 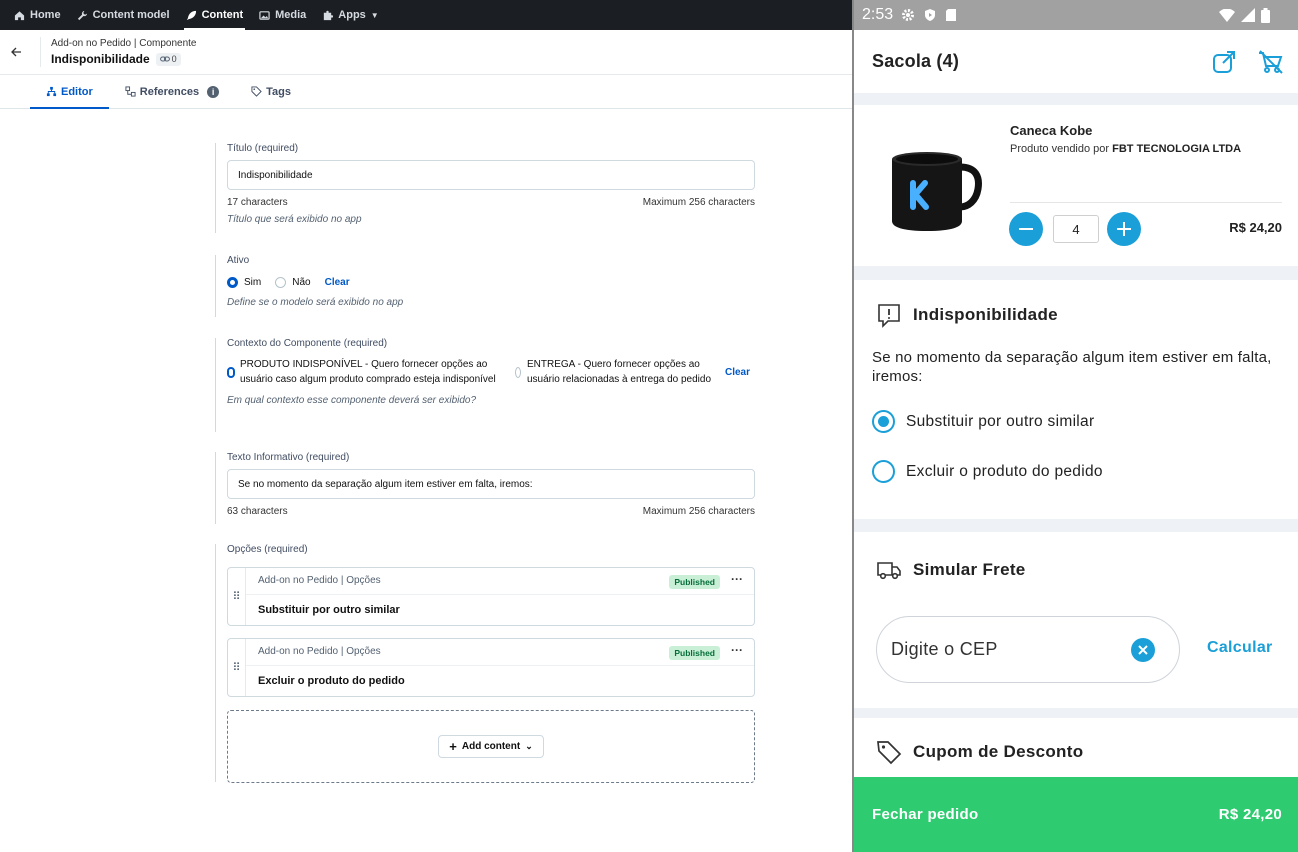 What do you see at coordinates (278, 91) in the screenshot?
I see `tab-tags-label: Tags` at bounding box center [278, 91].